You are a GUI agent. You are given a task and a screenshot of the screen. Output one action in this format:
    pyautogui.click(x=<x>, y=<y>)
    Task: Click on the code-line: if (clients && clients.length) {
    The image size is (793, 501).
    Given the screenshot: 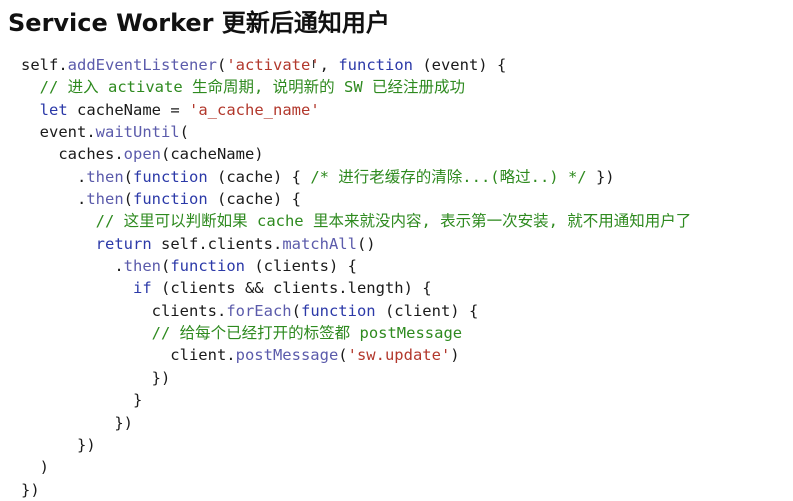 What is the action you would take?
    pyautogui.click(x=356, y=288)
    